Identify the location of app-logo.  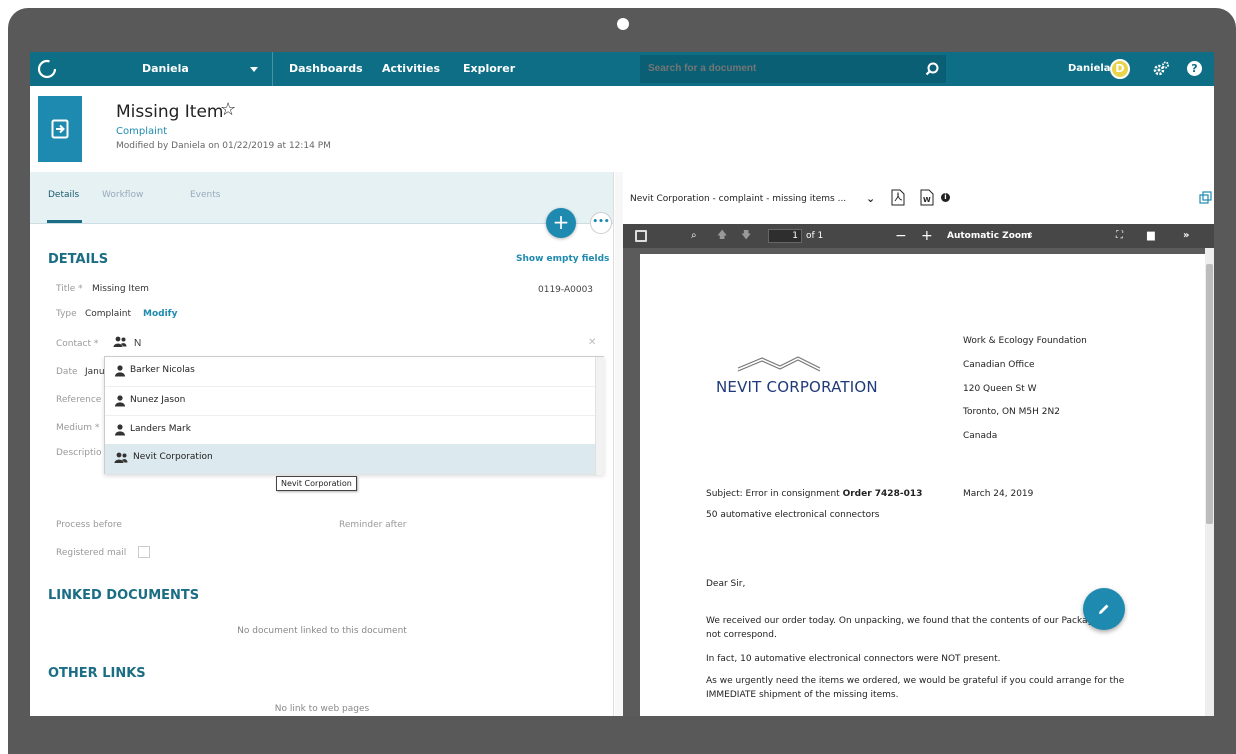
(47, 69).